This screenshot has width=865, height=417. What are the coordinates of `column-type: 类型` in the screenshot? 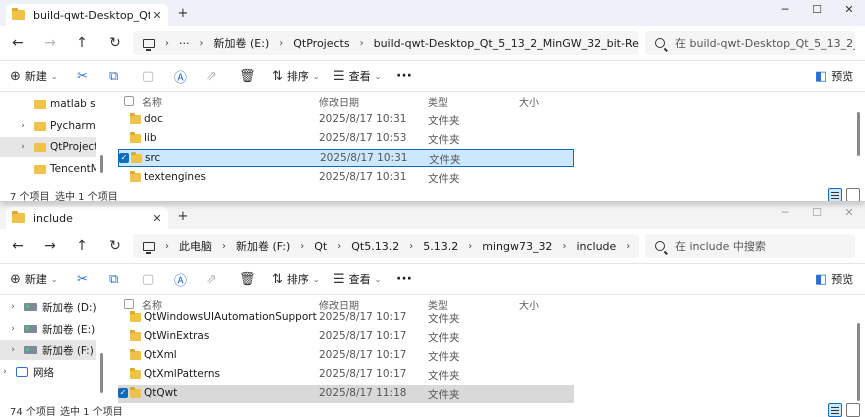 It's located at (438, 101).